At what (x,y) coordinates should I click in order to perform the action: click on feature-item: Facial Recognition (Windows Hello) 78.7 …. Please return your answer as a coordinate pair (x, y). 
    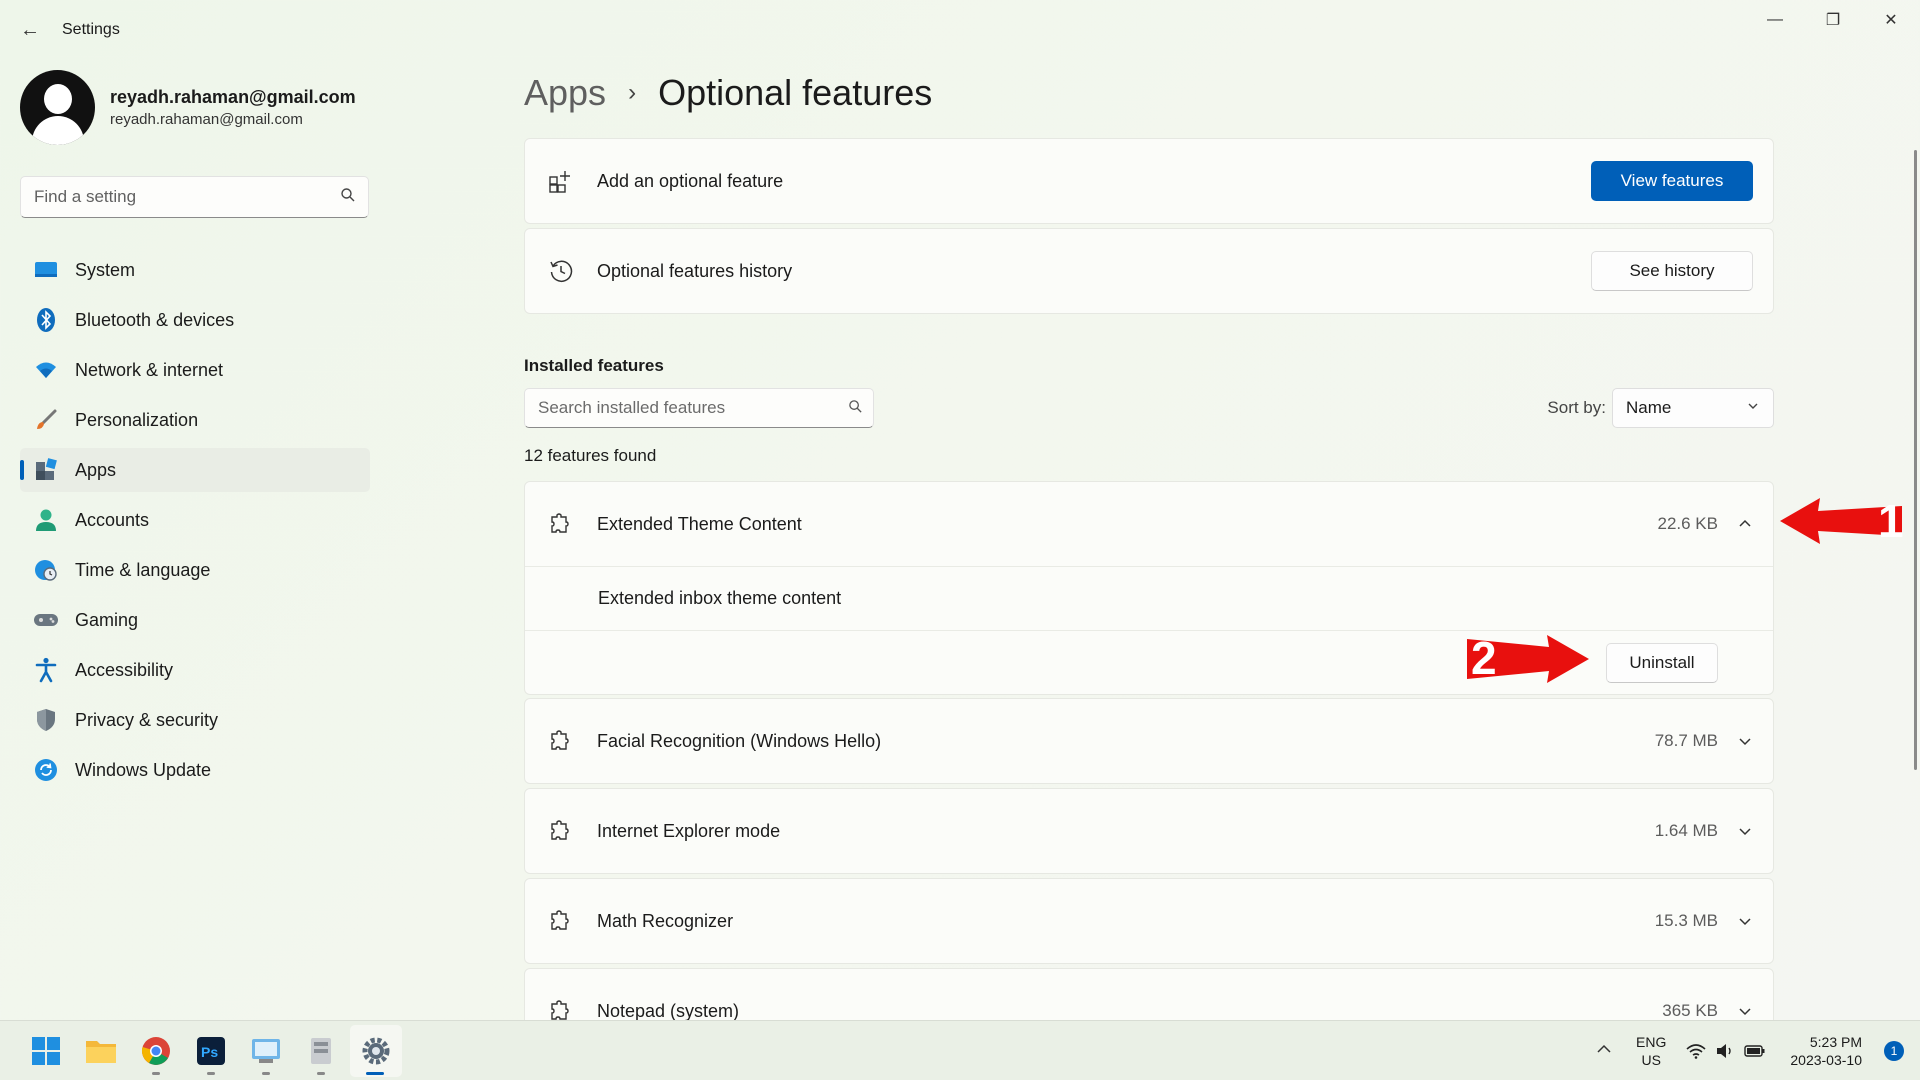
    Looking at the image, I should click on (1149, 741).